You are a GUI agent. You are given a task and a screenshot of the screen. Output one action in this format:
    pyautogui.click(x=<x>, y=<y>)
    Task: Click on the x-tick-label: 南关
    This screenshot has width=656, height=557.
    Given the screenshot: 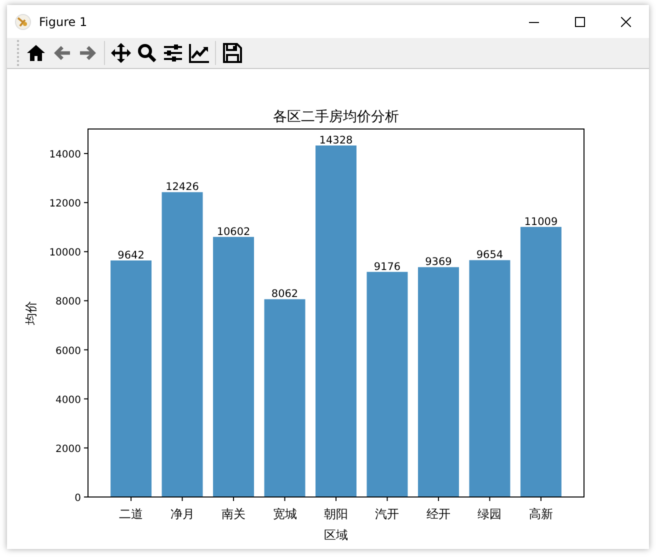 What is the action you would take?
    pyautogui.click(x=234, y=514)
    